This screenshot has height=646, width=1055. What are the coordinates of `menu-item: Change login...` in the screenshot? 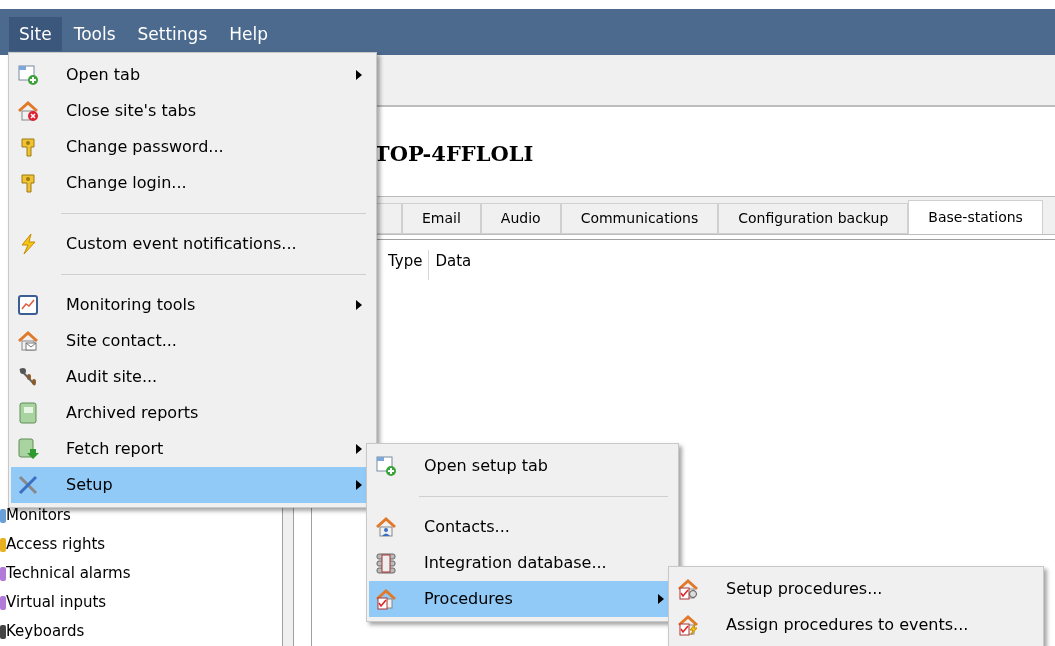 It's located at (192, 183).